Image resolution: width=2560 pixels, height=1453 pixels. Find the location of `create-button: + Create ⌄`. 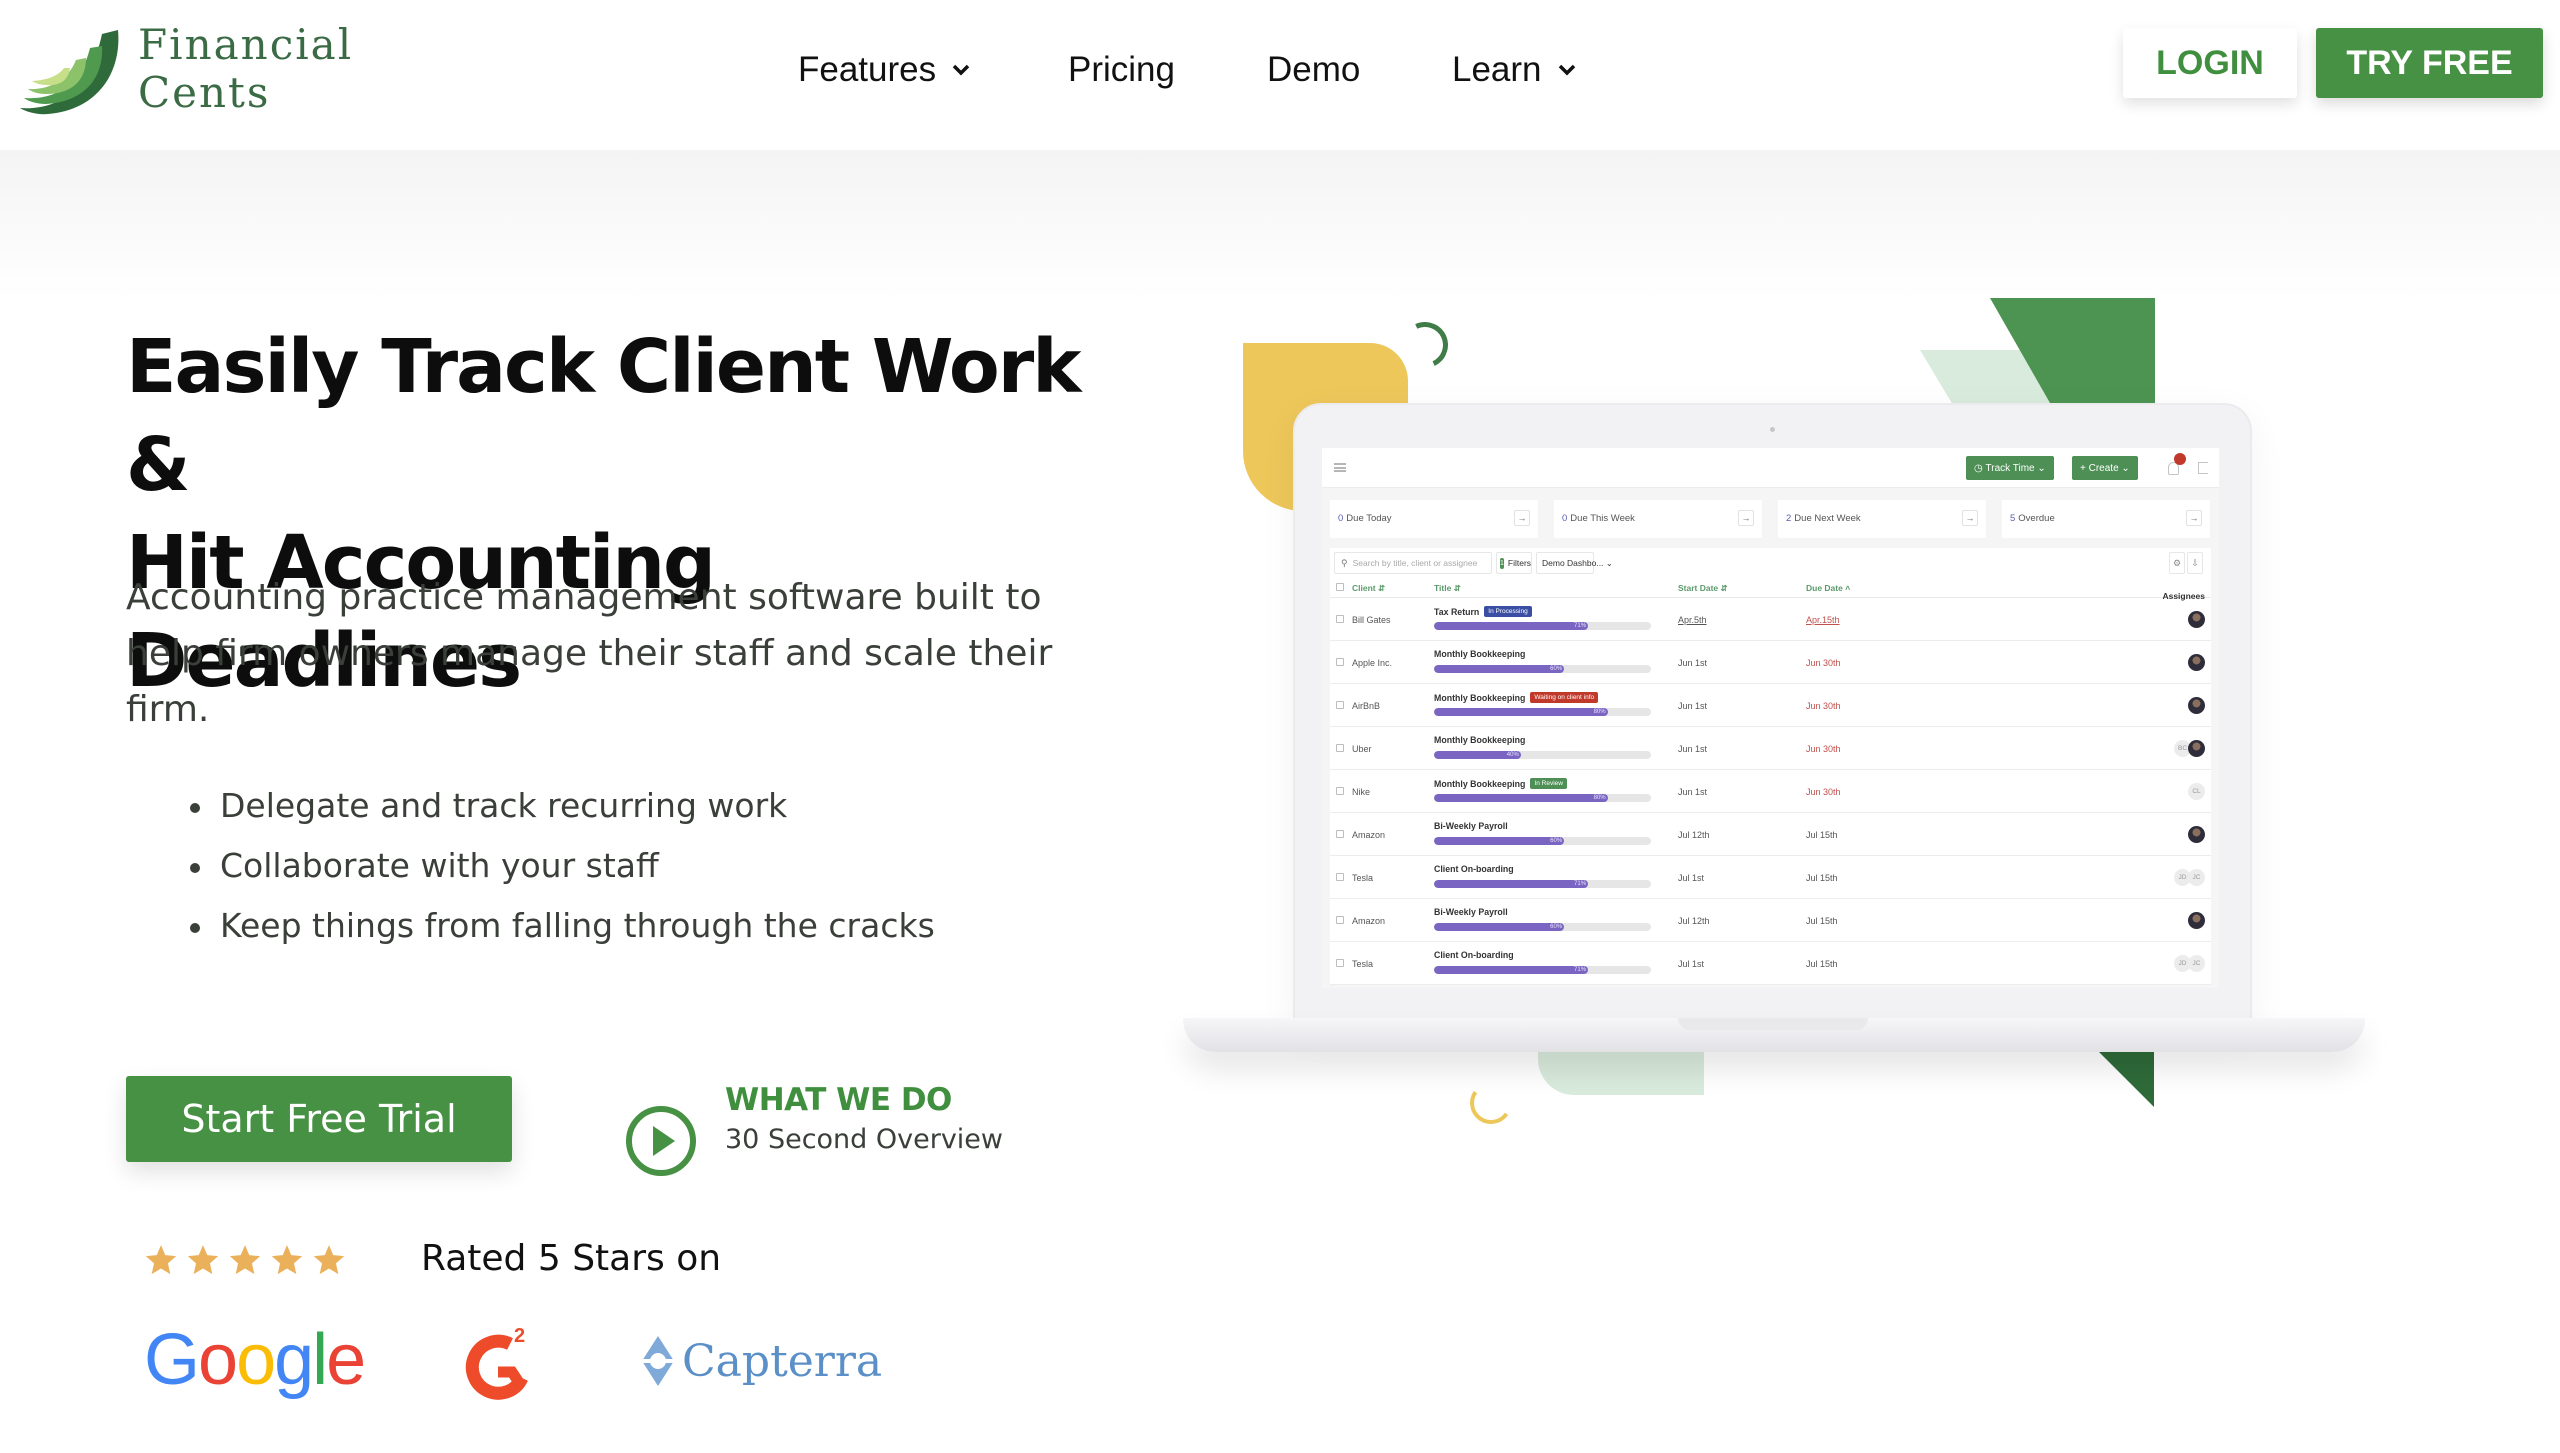

create-button: + Create ⌄ is located at coordinates (2105, 468).